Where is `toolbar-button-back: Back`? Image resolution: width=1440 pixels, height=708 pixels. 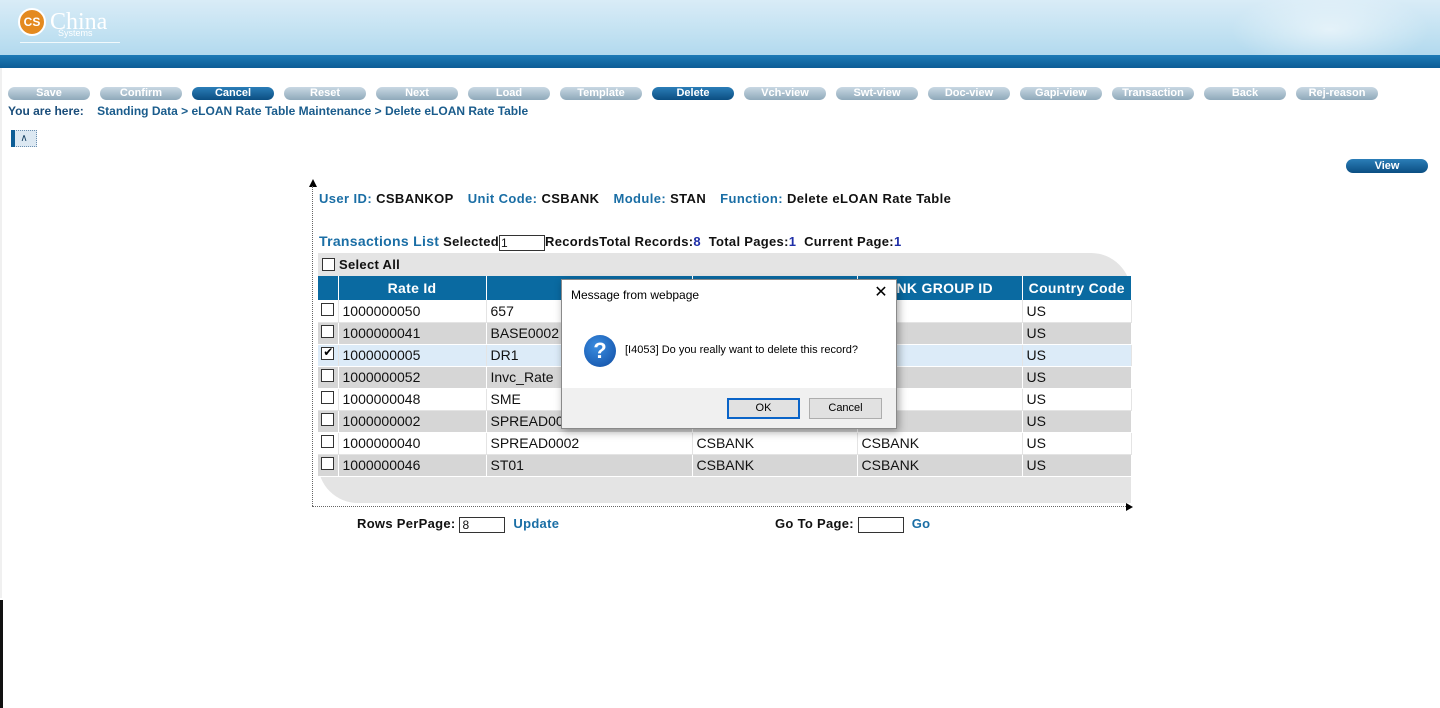 toolbar-button-back: Back is located at coordinates (1245, 93).